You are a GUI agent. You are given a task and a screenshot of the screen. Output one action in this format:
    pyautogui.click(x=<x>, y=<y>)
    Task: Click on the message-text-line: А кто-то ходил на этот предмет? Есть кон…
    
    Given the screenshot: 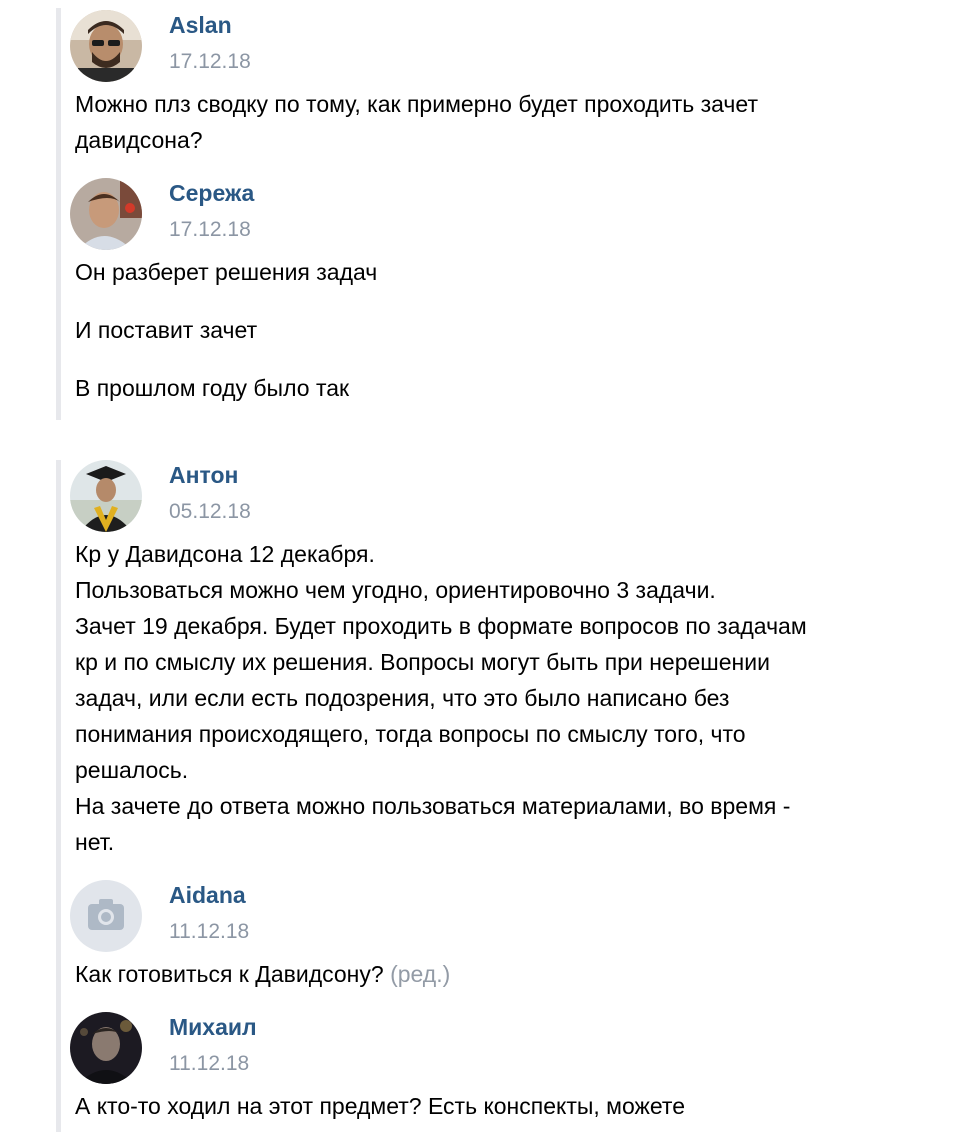 What is the action you would take?
    pyautogui.click(x=380, y=1106)
    